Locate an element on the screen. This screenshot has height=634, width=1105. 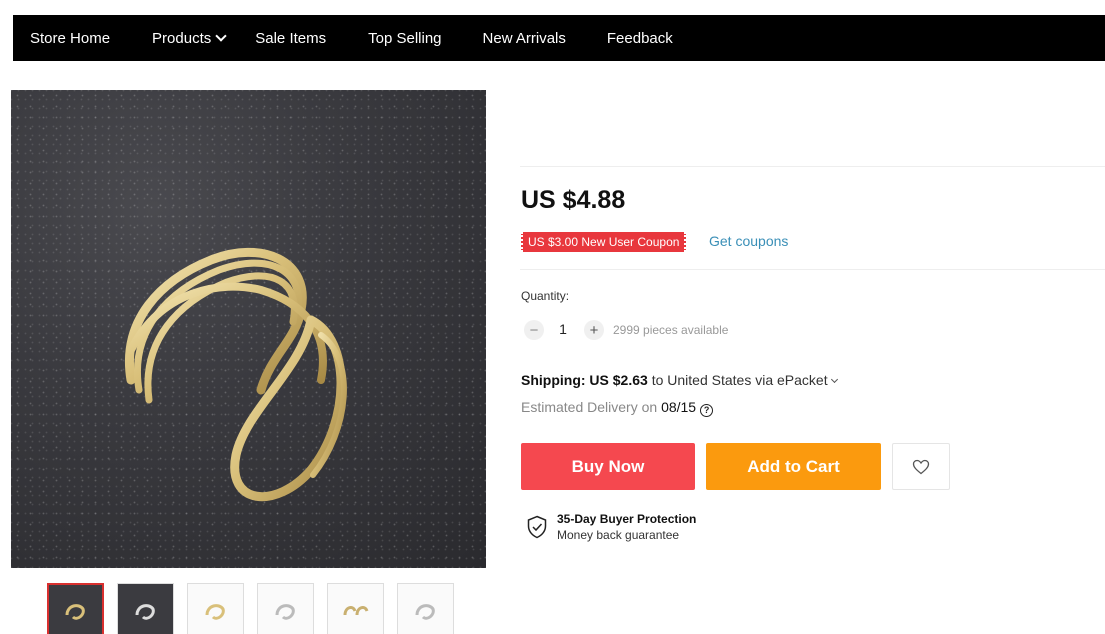
nav-new-arrivals: New Arrivals is located at coordinates (524, 38).